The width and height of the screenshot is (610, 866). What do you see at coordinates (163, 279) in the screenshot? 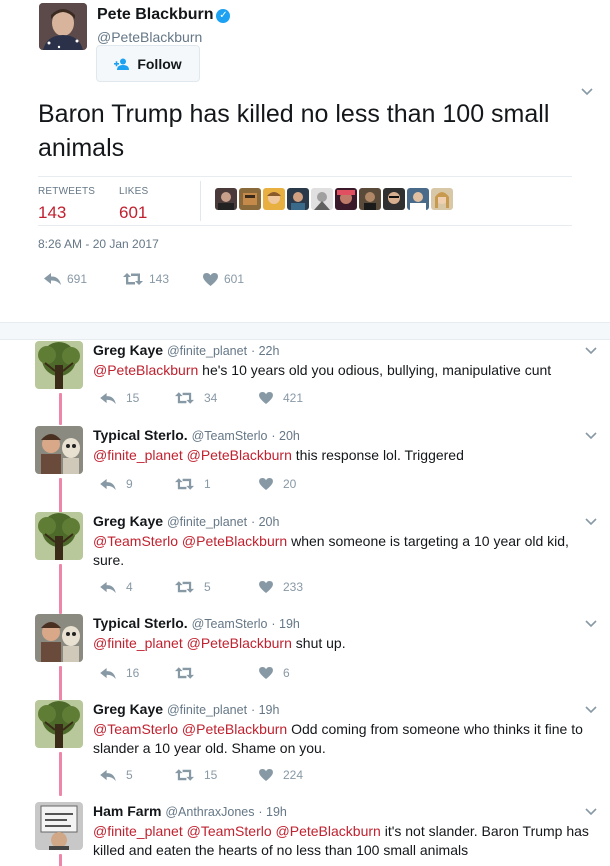
I see `retweet-button: 143` at bounding box center [163, 279].